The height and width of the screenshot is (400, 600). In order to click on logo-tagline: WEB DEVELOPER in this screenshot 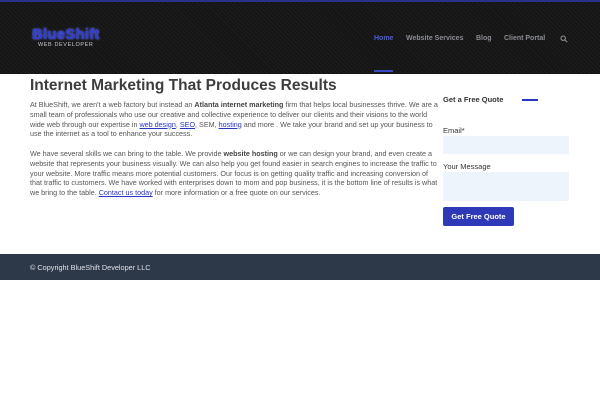, I will do `click(66, 45)`.